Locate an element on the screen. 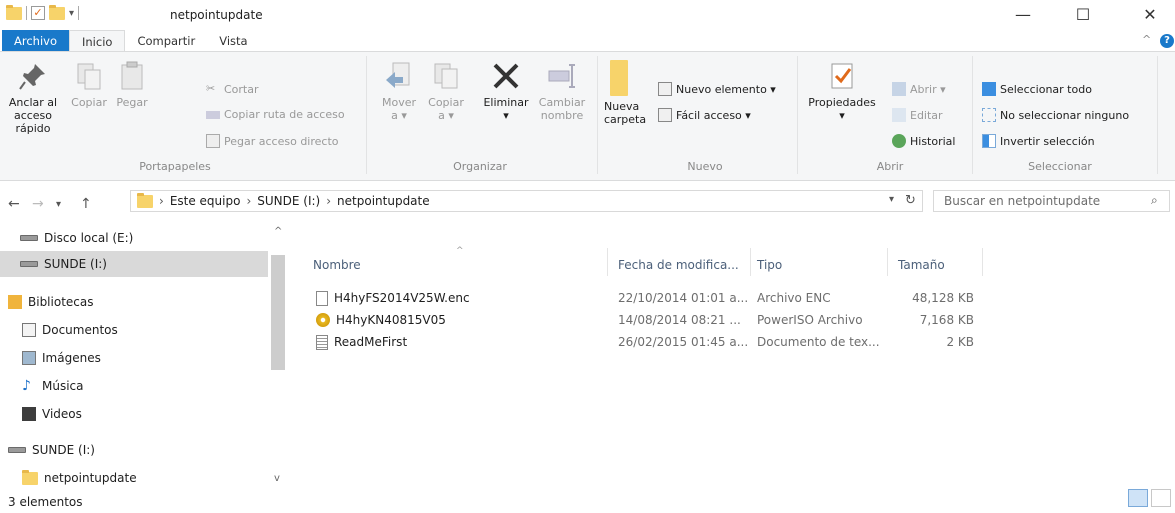  group-label-abrir: Abrir is located at coordinates (890, 166).